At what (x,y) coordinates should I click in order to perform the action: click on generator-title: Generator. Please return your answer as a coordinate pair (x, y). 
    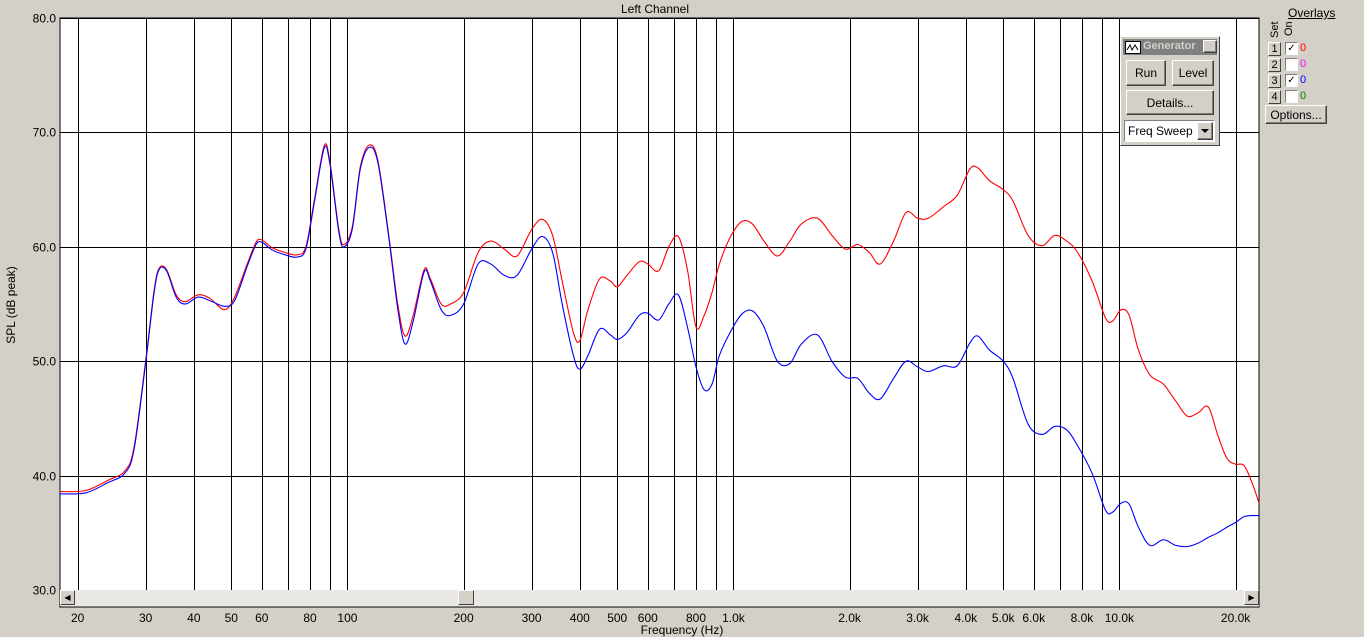
    Looking at the image, I should click on (1169, 46).